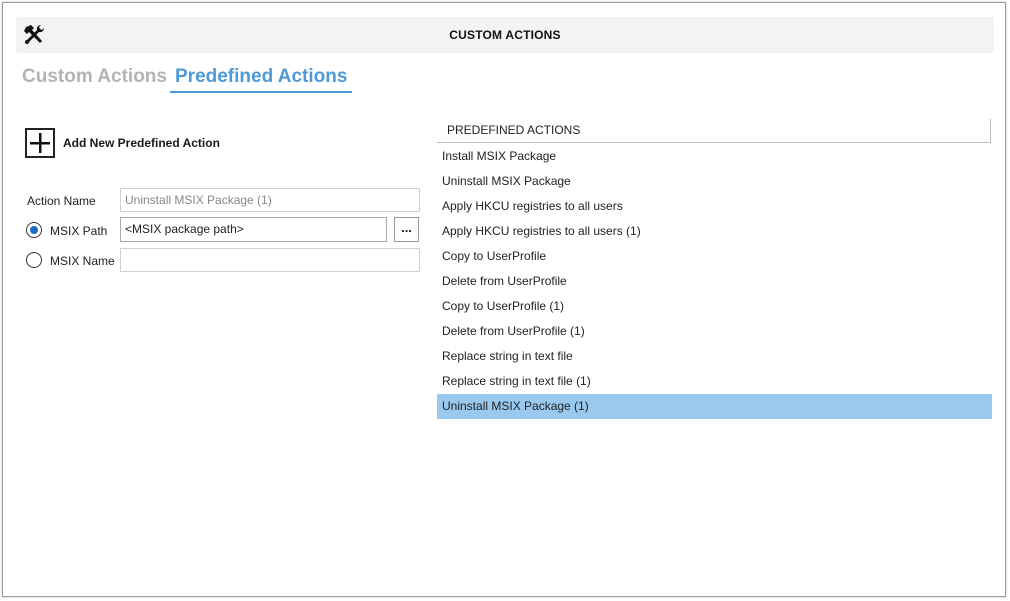 This screenshot has width=1010, height=601. I want to click on header-bar: CUSTOM ACTIONS, so click(505, 35).